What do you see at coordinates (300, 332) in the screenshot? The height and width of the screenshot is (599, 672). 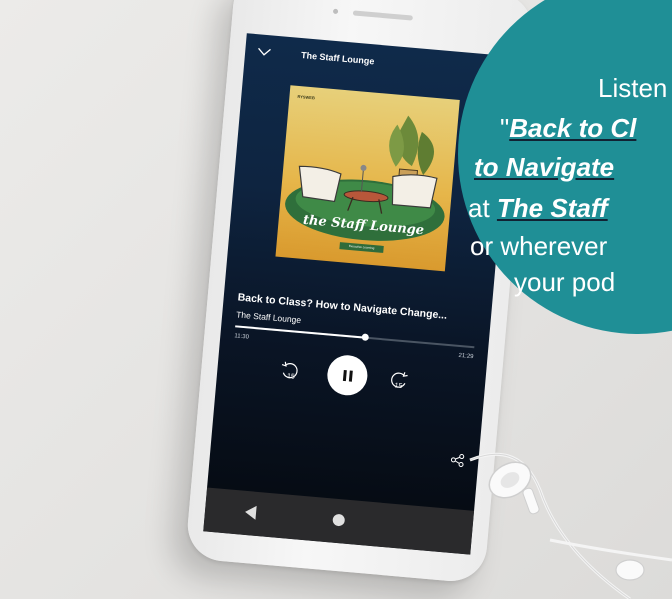 I see `progress-fill` at bounding box center [300, 332].